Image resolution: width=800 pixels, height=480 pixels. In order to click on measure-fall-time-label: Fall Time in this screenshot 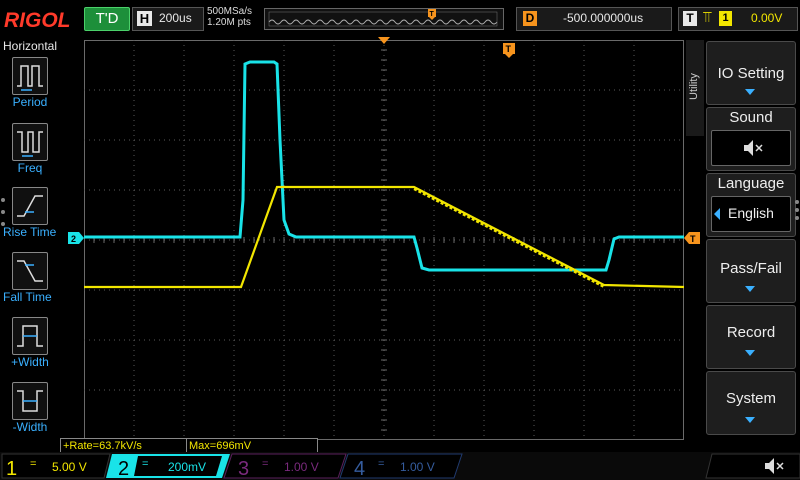, I will do `click(27, 297)`.